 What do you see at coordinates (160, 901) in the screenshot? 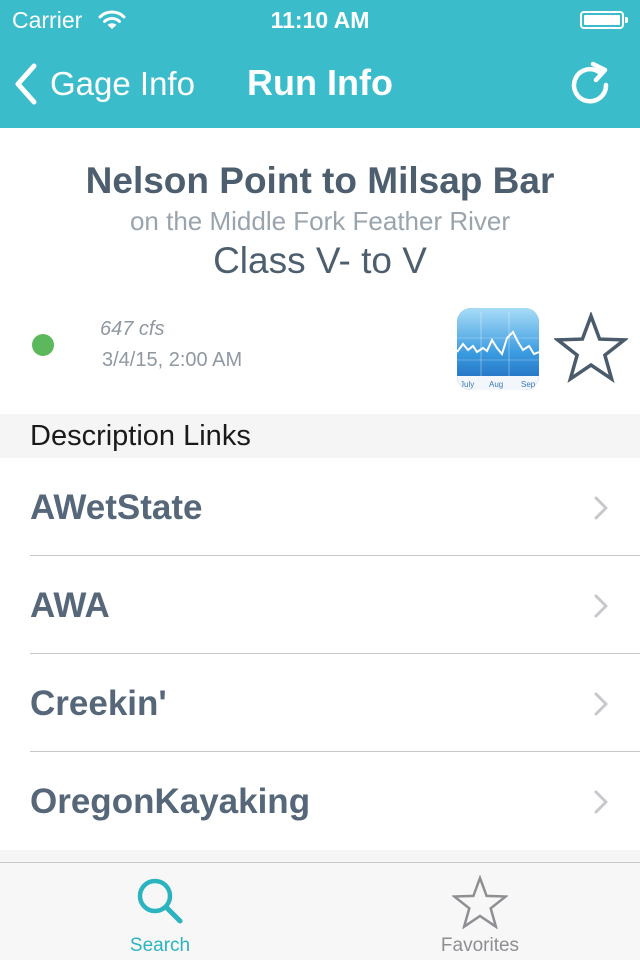
I see `search-icon` at bounding box center [160, 901].